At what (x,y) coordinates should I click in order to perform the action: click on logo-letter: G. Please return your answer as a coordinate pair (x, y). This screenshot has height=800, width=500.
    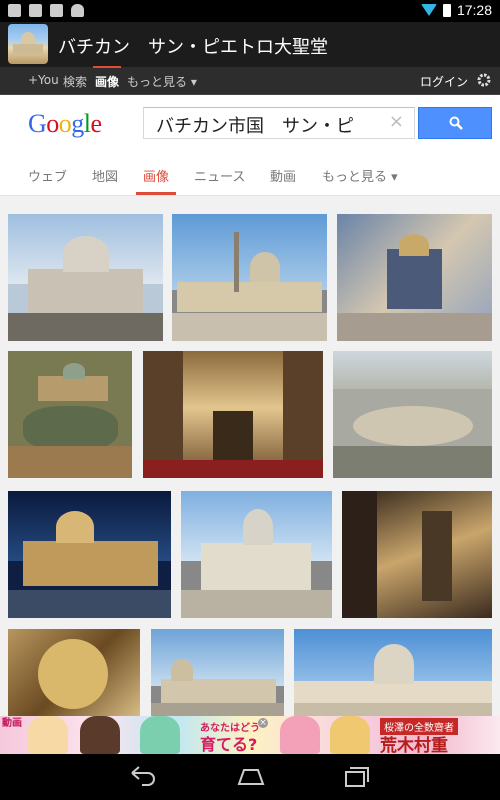
    Looking at the image, I should click on (37, 123).